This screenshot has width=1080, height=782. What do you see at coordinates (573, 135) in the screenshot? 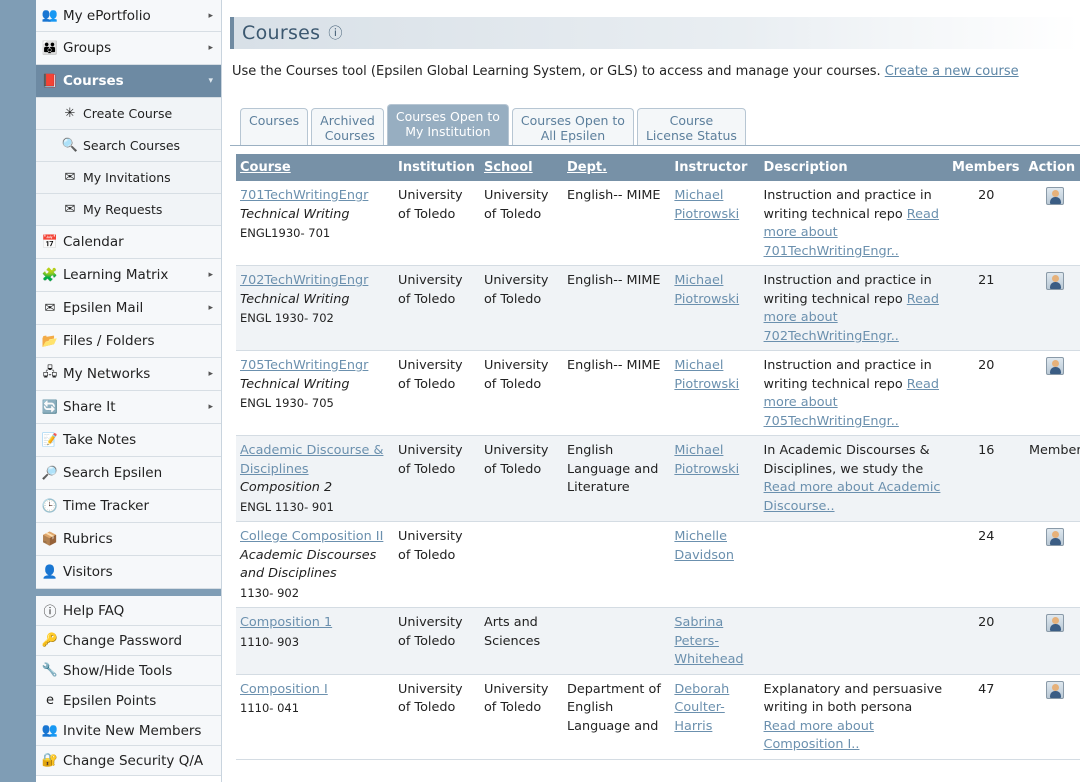
I see `tab-label-line2: All Epsilen` at bounding box center [573, 135].